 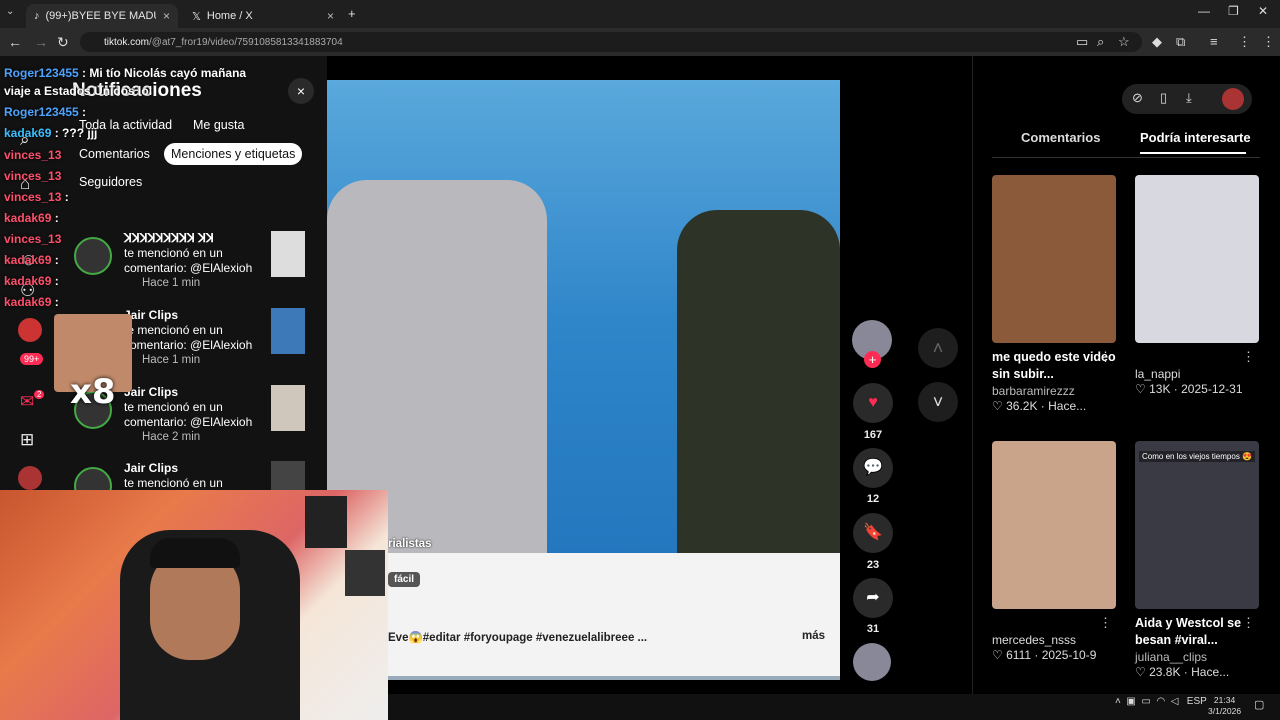 What do you see at coordinates (1130, 701) in the screenshot?
I see `network-icon: ▣` at bounding box center [1130, 701].